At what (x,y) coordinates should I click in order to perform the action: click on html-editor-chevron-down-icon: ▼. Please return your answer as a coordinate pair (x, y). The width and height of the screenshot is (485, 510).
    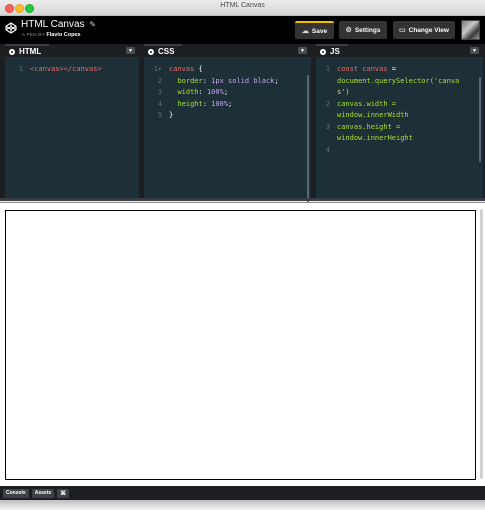
    Looking at the image, I should click on (130, 50).